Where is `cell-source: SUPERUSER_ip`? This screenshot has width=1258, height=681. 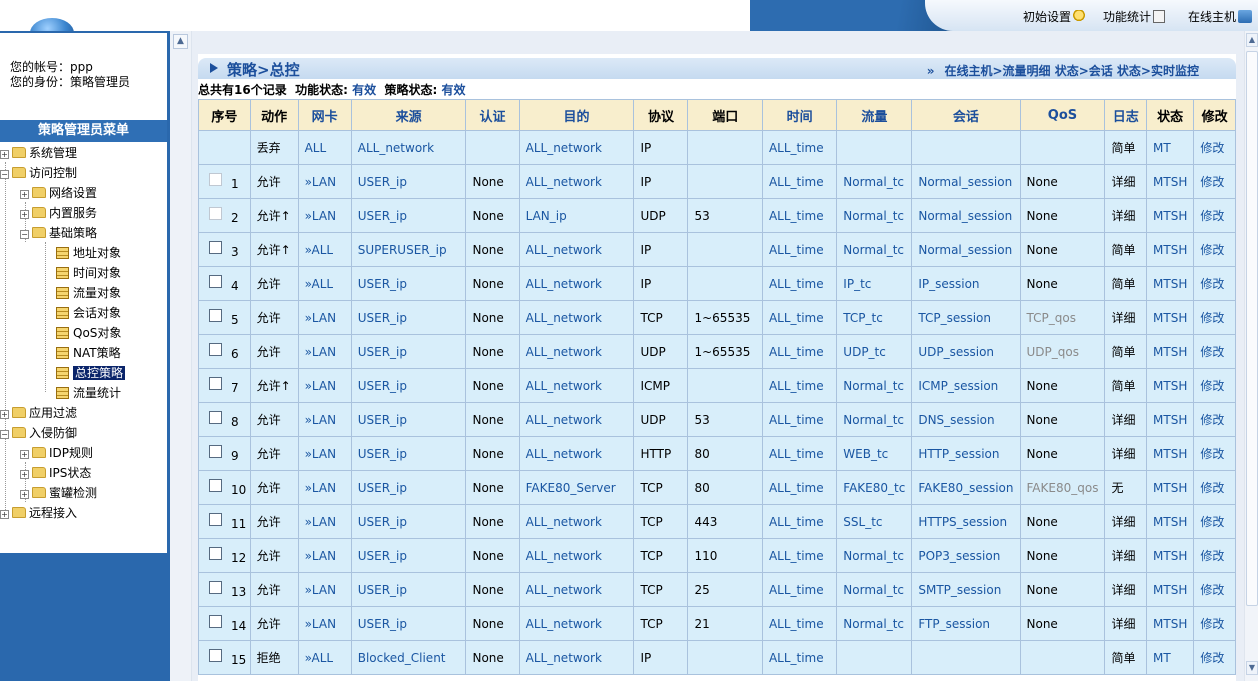
cell-source: SUPERUSER_ip is located at coordinates (408, 249).